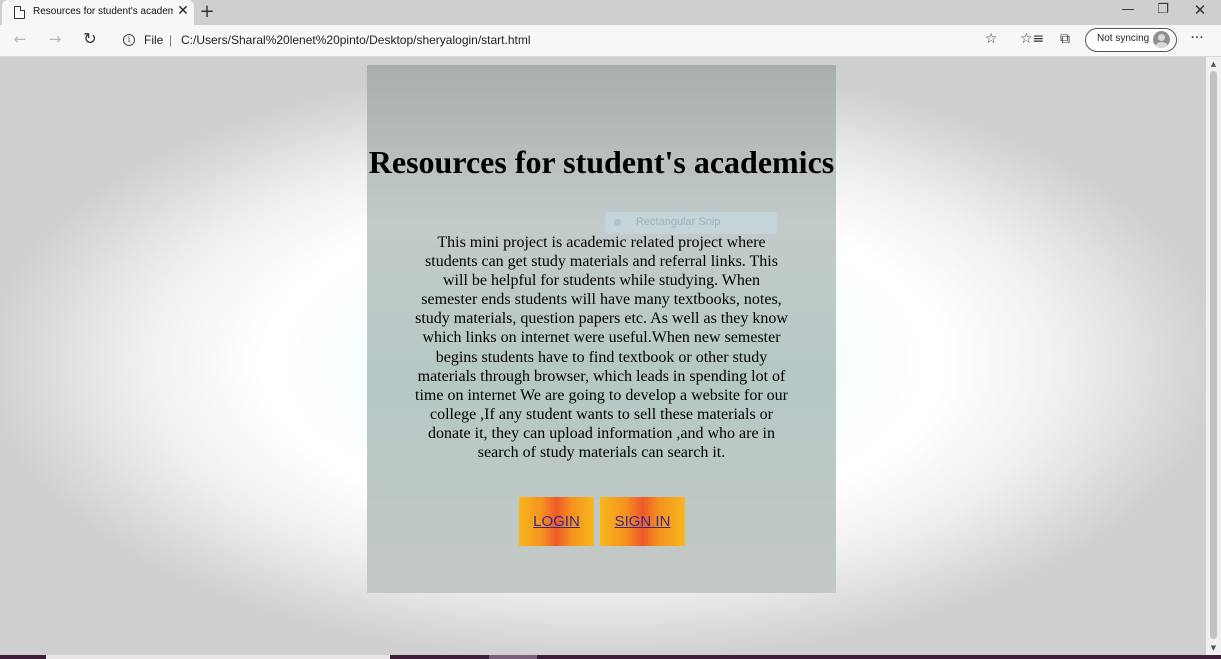 This screenshot has width=1221, height=659. I want to click on add-favorite-star-icon: ☆, so click(991, 39).